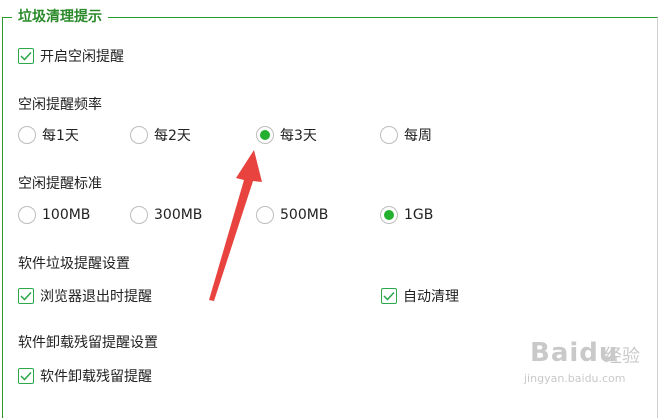 The image size is (672, 418). What do you see at coordinates (584, 358) in the screenshot?
I see `baidu-watermark: Baidu 经验 jingyan.baidu.com` at bounding box center [584, 358].